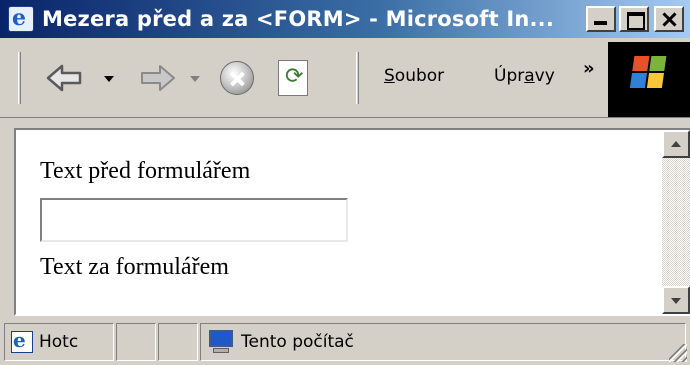 This screenshot has width=690, height=365. Describe the element at coordinates (21, 18) in the screenshot. I see `ie-page-icon: e` at that location.